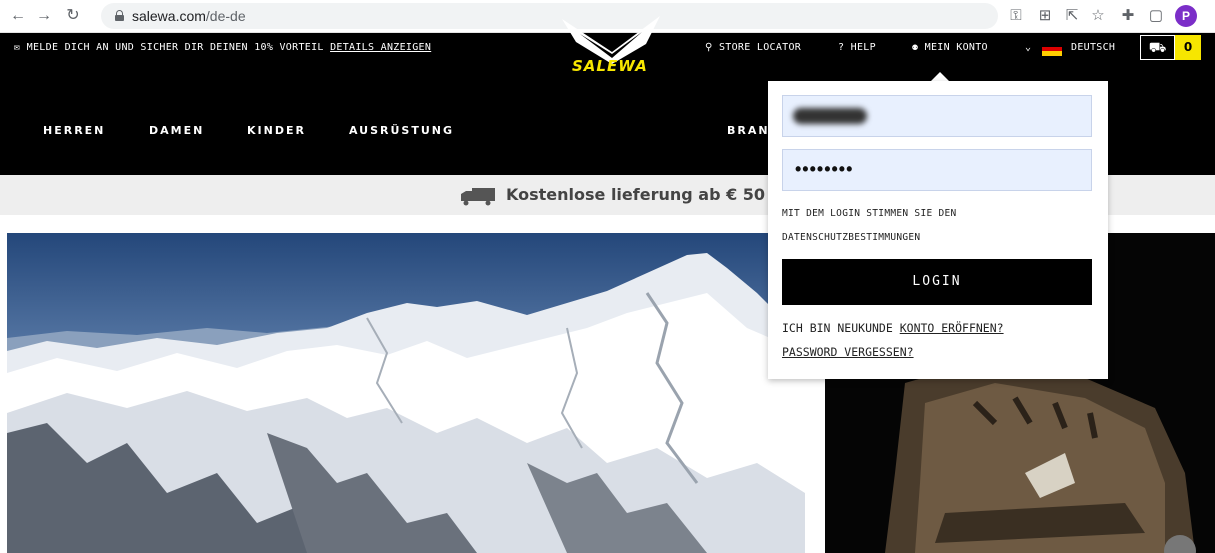  Describe the element at coordinates (276, 131) in the screenshot. I see `nav-kinder: KINDER` at that location.